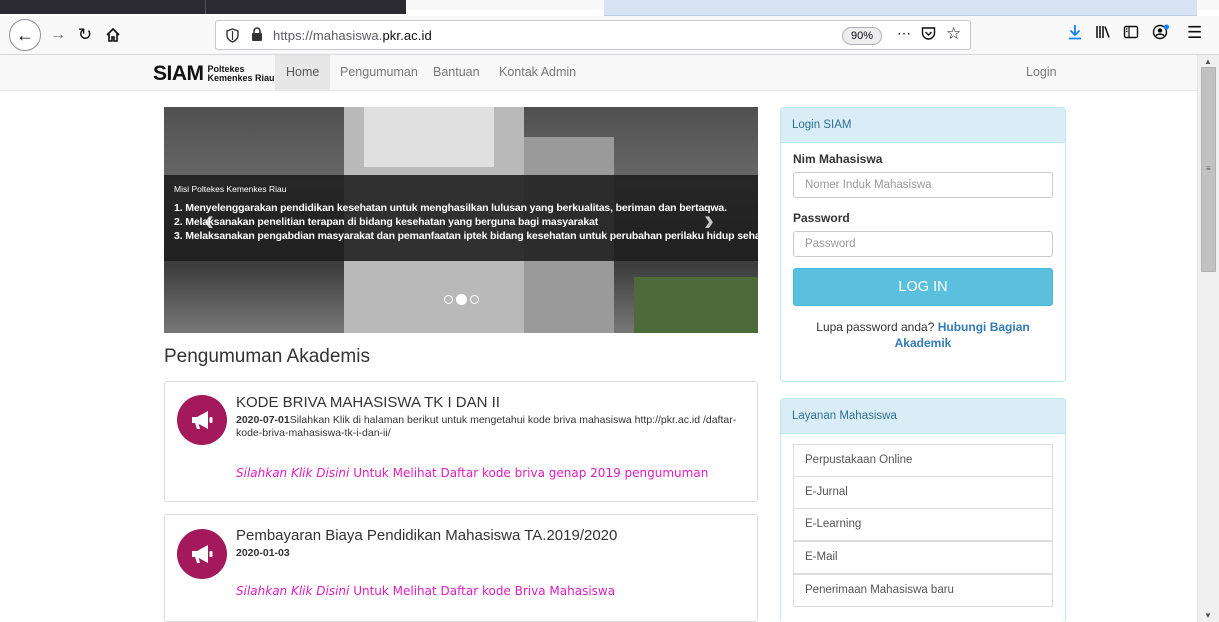 This screenshot has width=1219, height=622. I want to click on zoom-indicator: 90%, so click(862, 36).